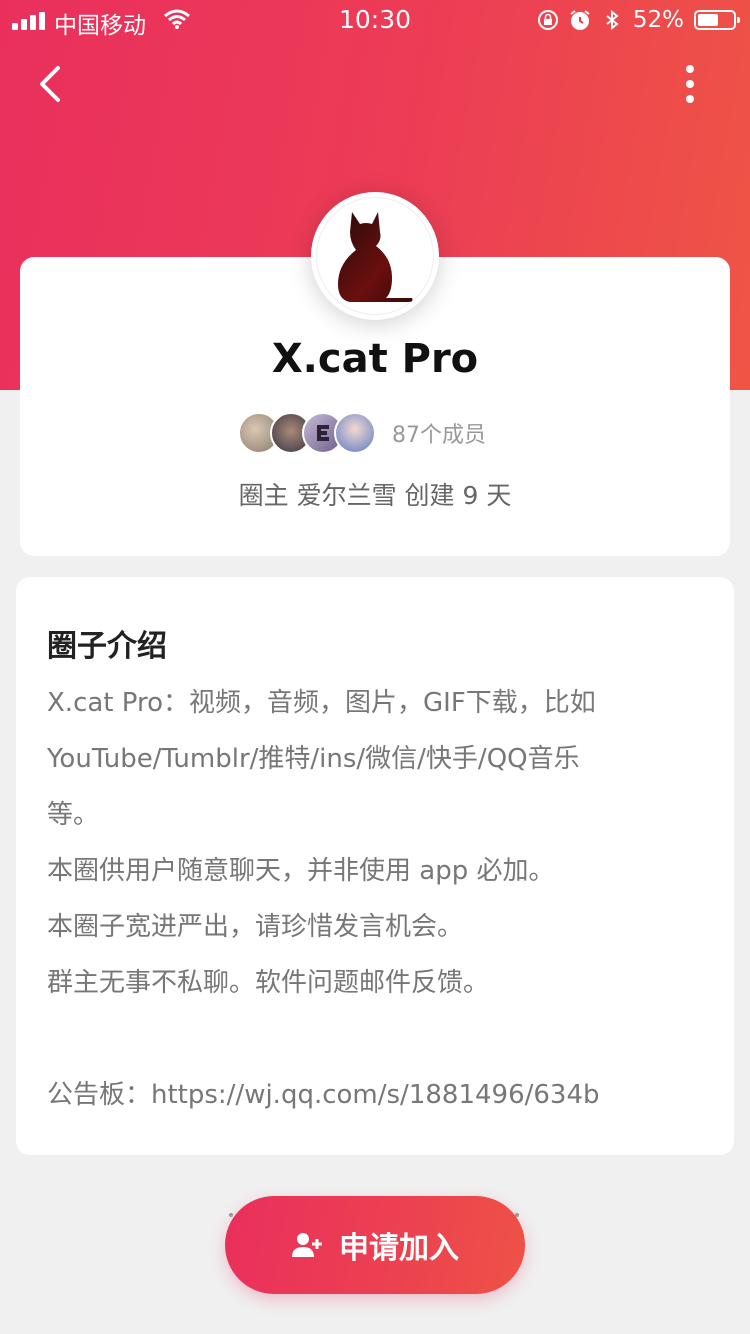 The image size is (750, 1334). I want to click on owner-info: 圈主 爱尔兰雪 创建 9 天, so click(375, 495).